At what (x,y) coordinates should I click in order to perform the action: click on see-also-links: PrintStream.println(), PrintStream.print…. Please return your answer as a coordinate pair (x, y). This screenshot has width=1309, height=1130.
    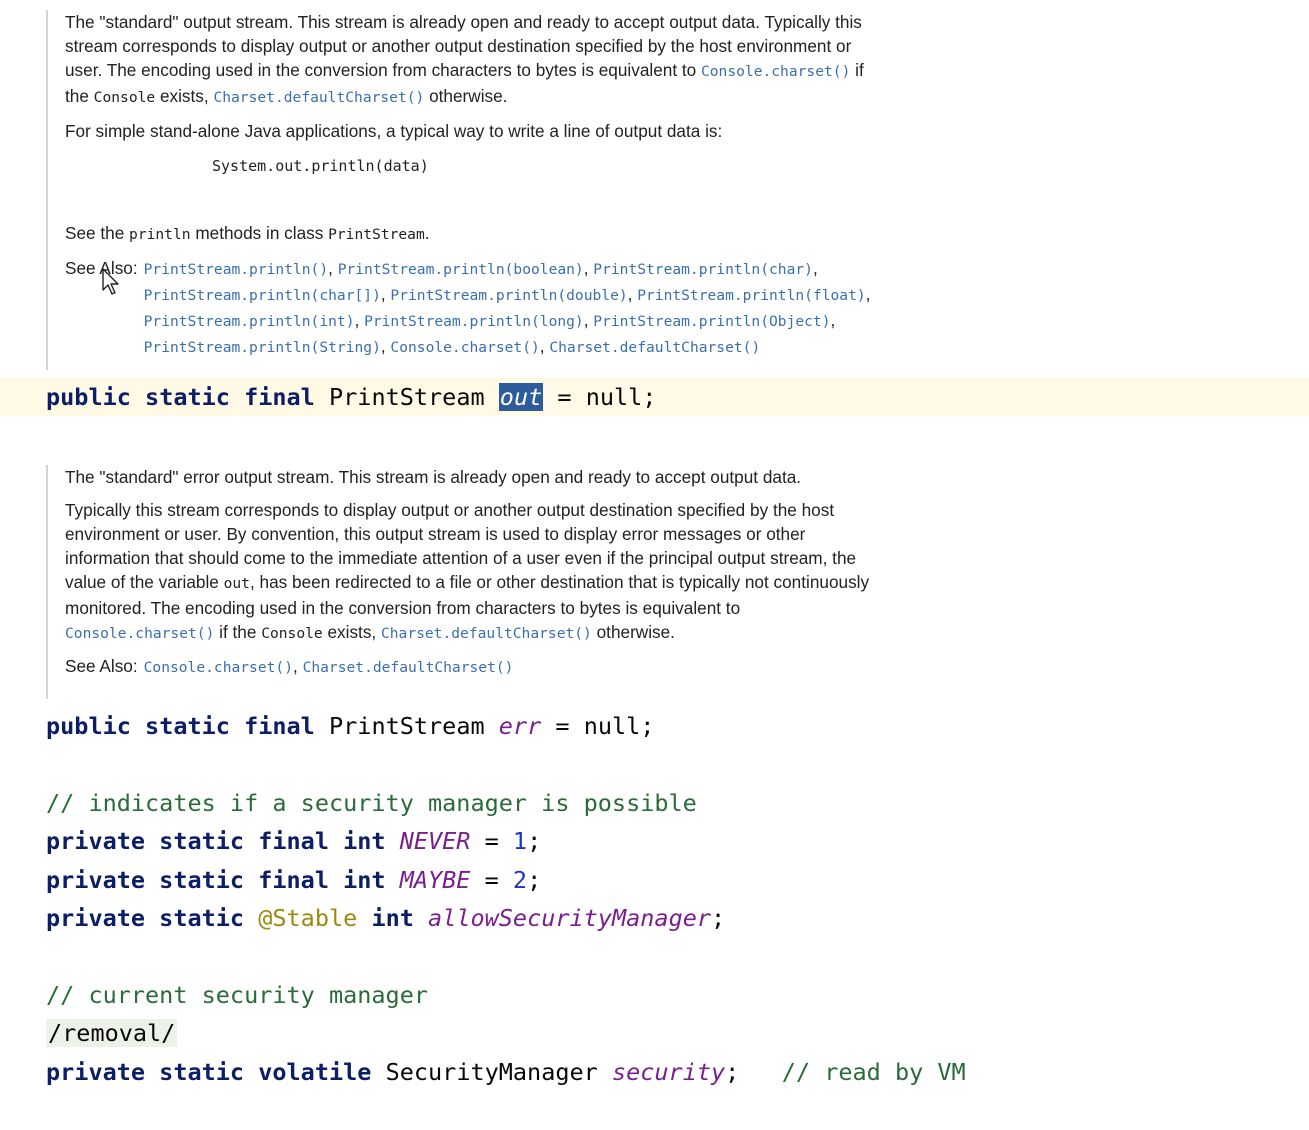
    Looking at the image, I should click on (507, 307).